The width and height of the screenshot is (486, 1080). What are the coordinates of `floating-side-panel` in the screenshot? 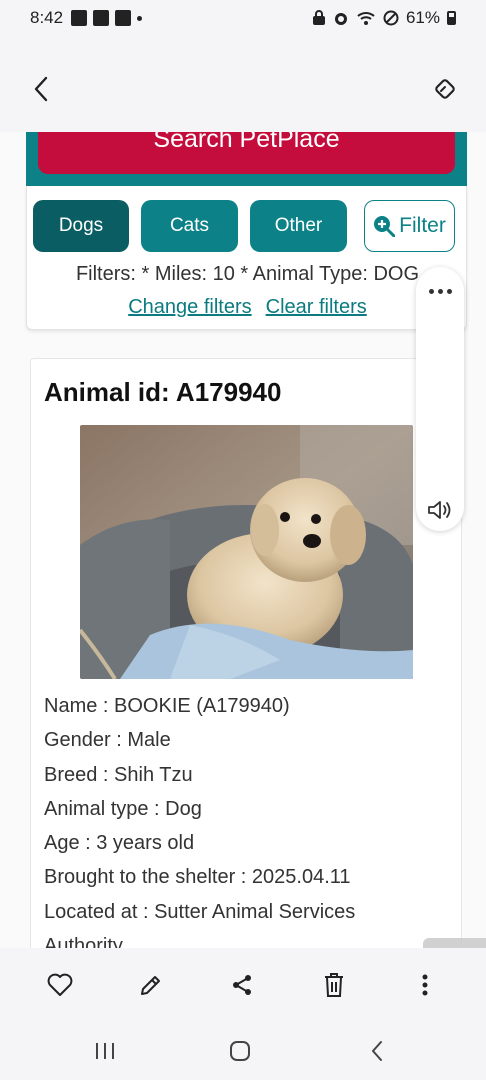 It's located at (440, 399).